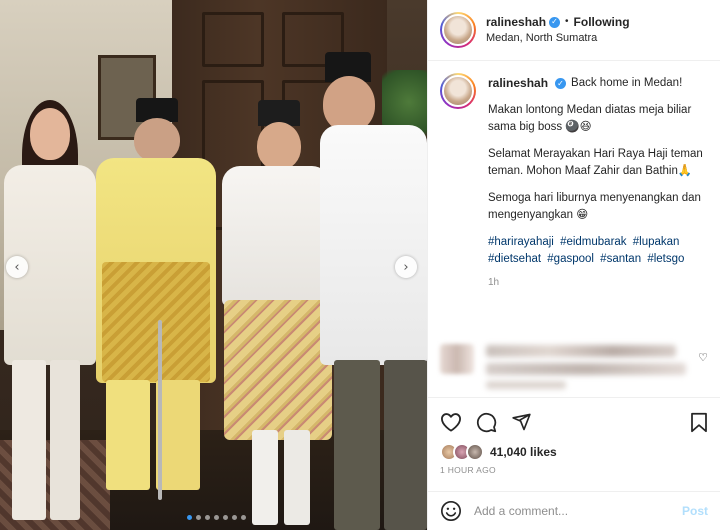 This screenshot has width=720, height=530. Describe the element at coordinates (699, 422) in the screenshot. I see `bookmark-icon` at that location.